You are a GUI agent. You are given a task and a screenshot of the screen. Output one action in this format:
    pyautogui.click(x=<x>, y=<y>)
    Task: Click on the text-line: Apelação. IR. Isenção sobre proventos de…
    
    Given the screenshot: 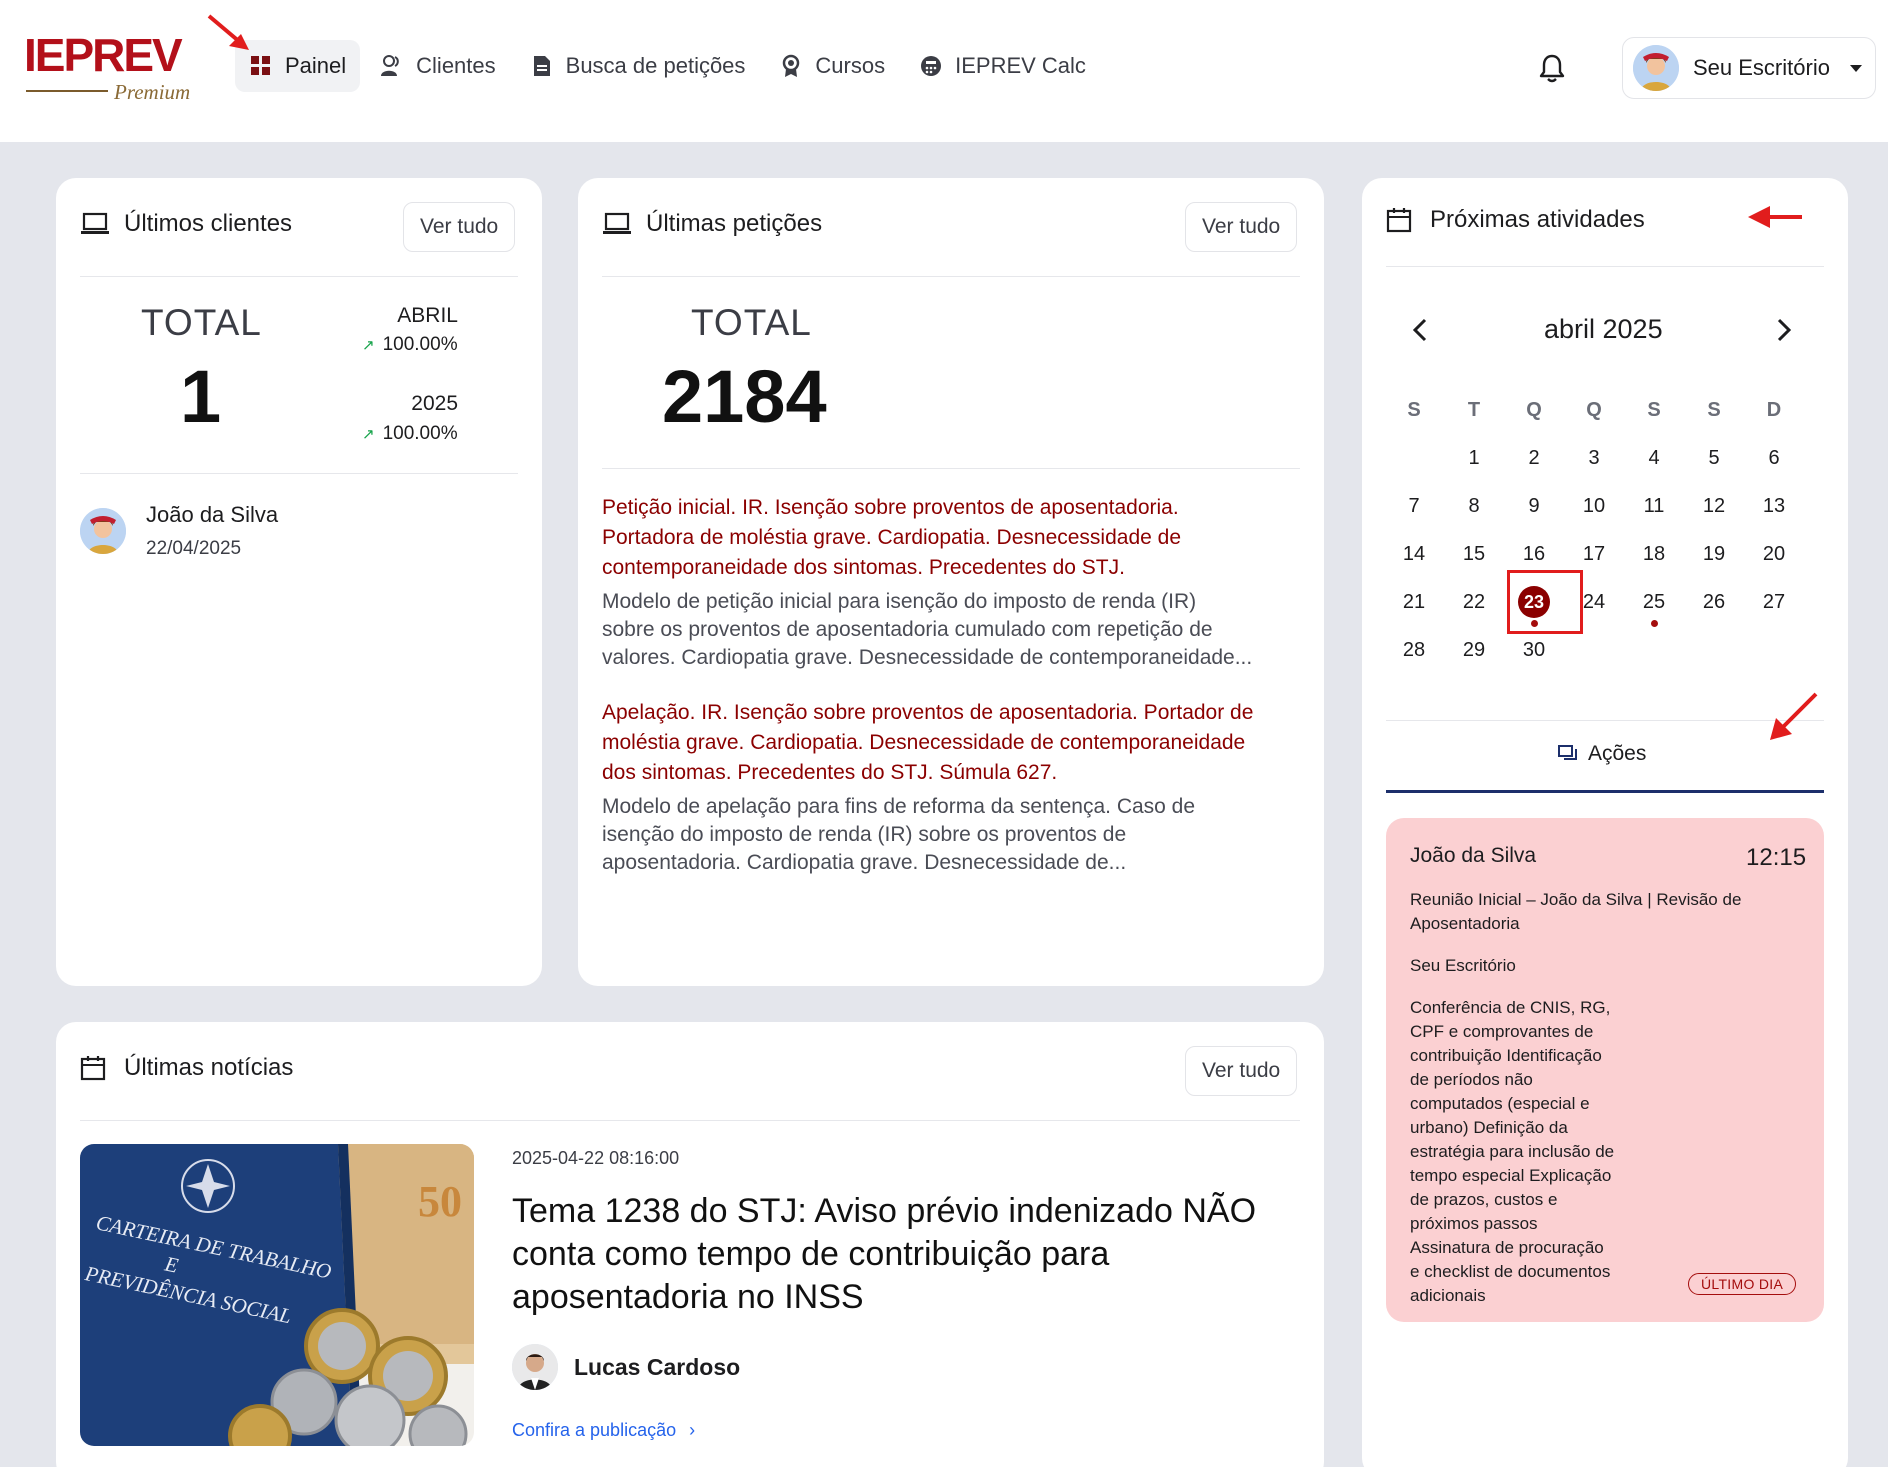 What is the action you would take?
    pyautogui.click(x=928, y=712)
    